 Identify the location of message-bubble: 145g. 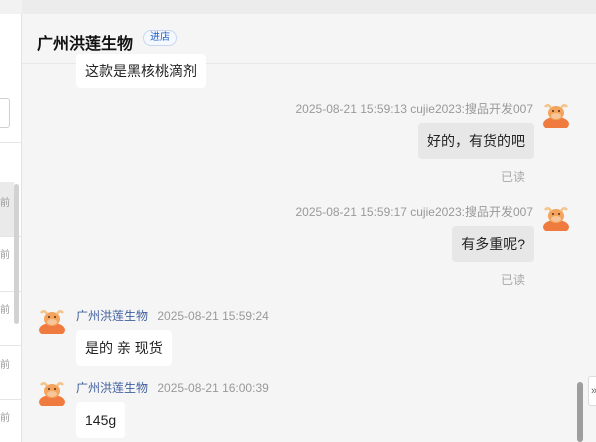
(101, 420).